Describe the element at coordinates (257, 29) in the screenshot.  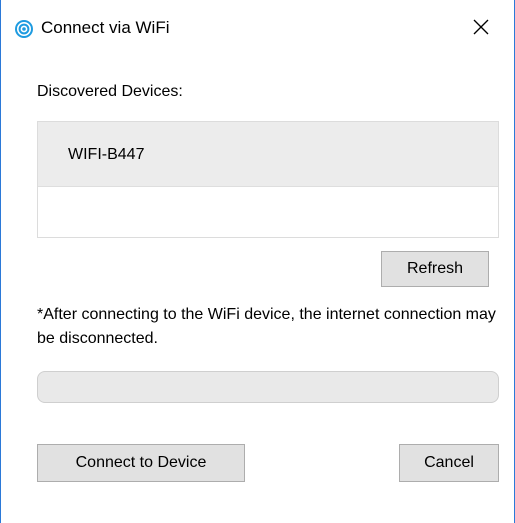
I see `title-bar: Connect via WiFi` at that location.